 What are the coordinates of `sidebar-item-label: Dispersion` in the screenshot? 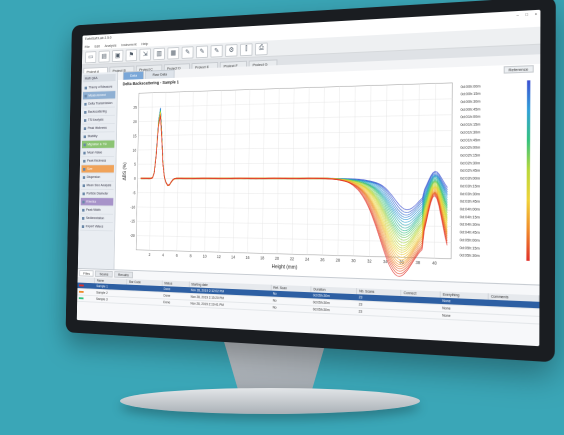 It's located at (93, 177).